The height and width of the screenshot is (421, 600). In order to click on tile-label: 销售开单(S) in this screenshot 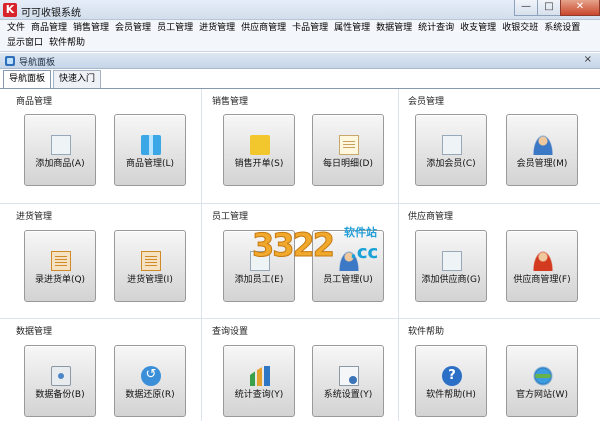, I will do `click(259, 164)`.